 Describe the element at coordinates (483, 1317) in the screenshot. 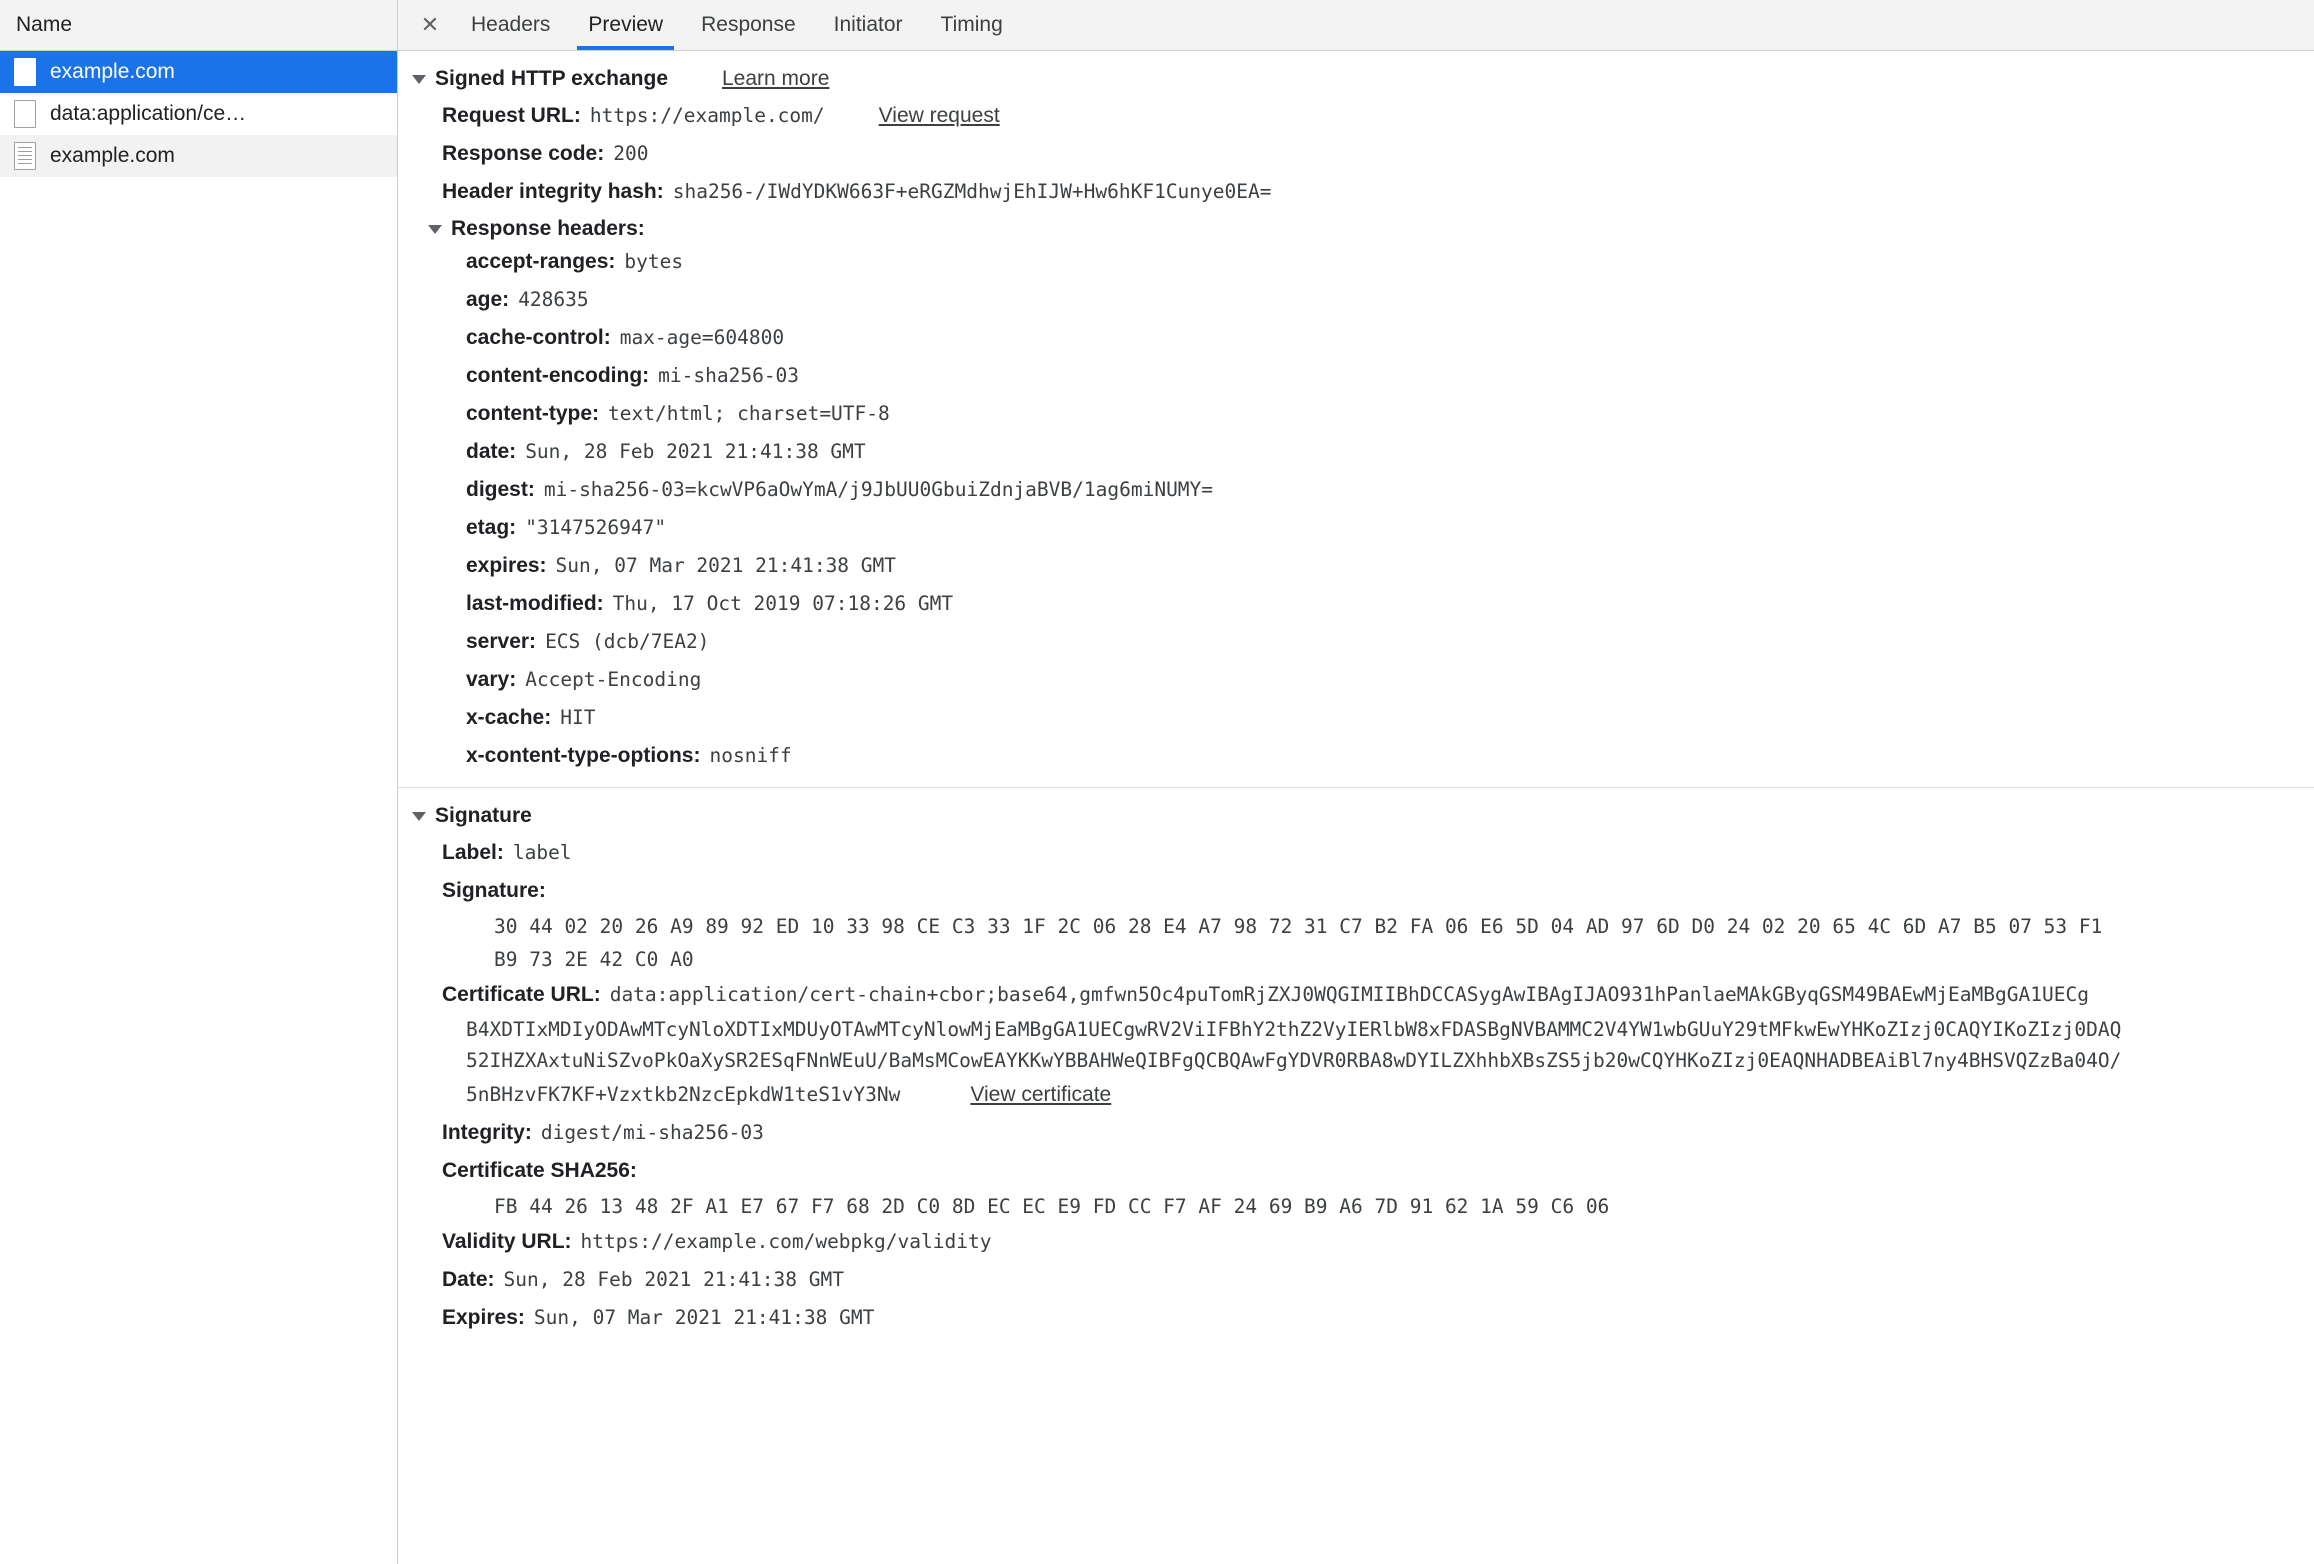

I see `expires-key: Expires:` at that location.